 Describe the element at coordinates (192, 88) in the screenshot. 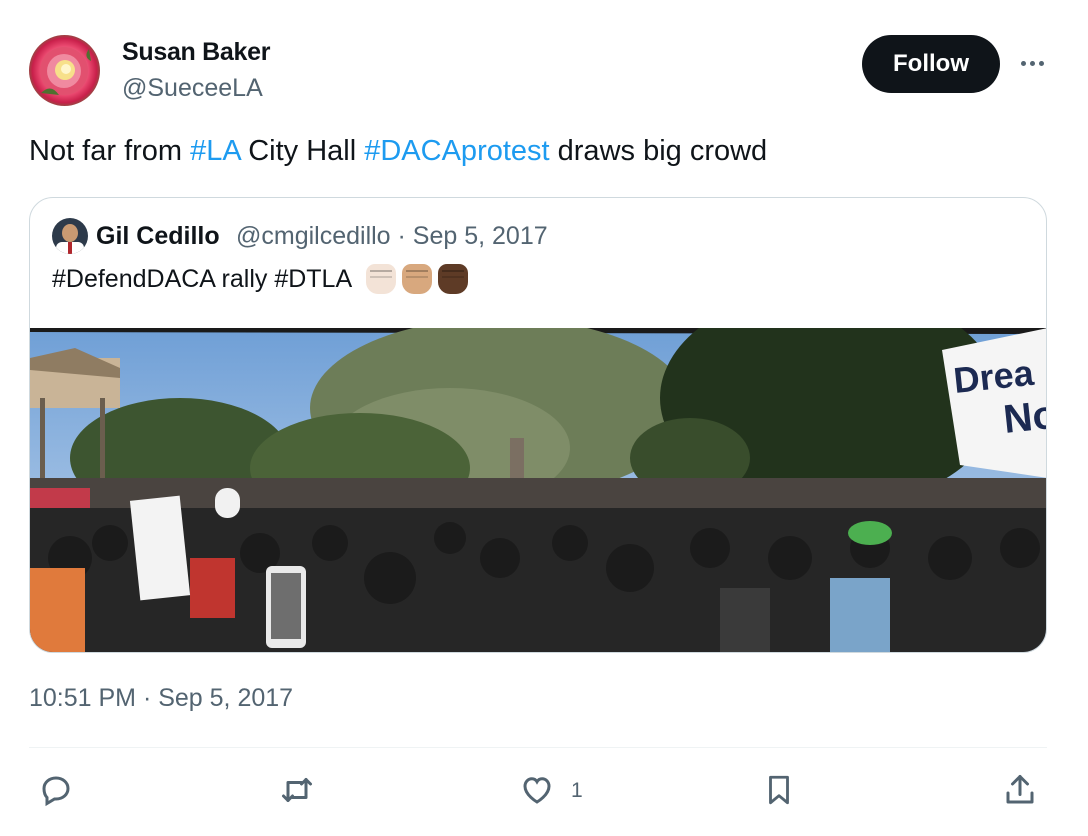

I see `author-handle: @SueceeLA` at that location.